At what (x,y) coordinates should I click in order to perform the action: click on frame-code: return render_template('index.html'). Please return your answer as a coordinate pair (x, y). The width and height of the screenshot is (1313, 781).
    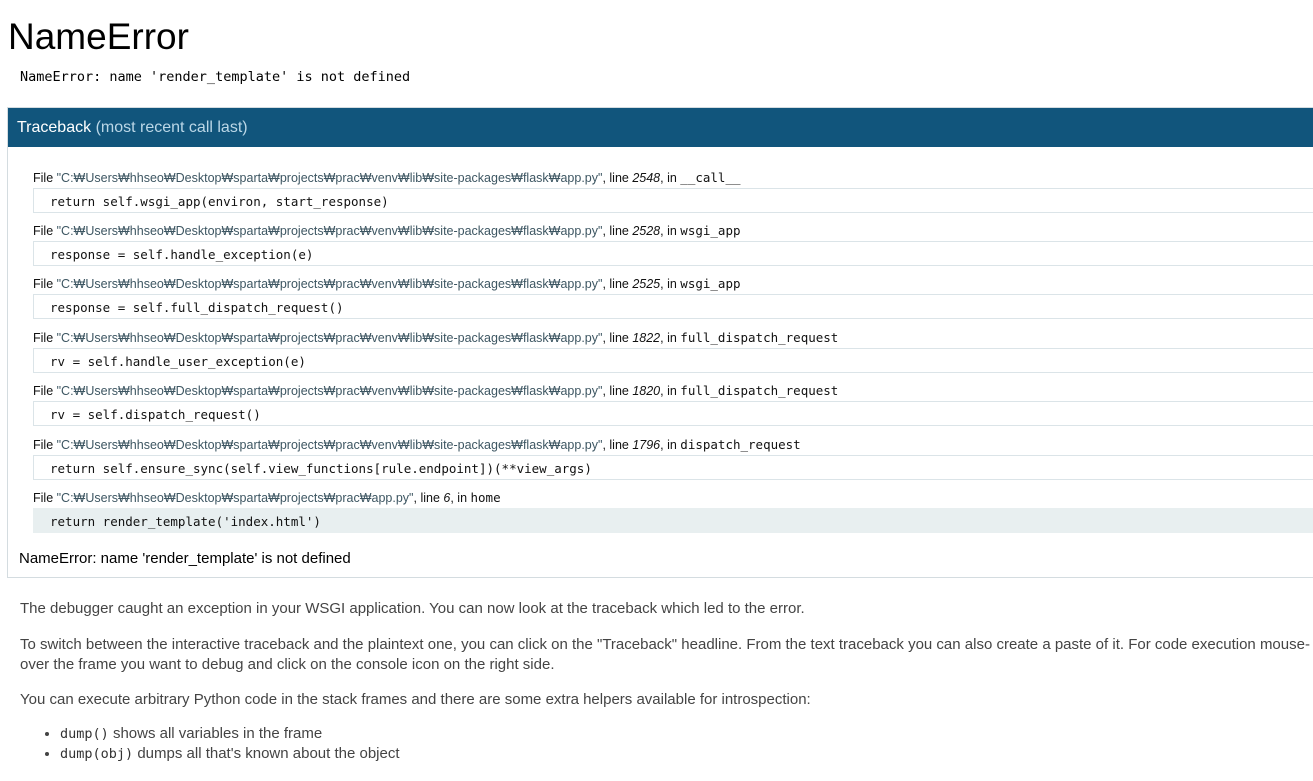
    Looking at the image, I should click on (673, 520).